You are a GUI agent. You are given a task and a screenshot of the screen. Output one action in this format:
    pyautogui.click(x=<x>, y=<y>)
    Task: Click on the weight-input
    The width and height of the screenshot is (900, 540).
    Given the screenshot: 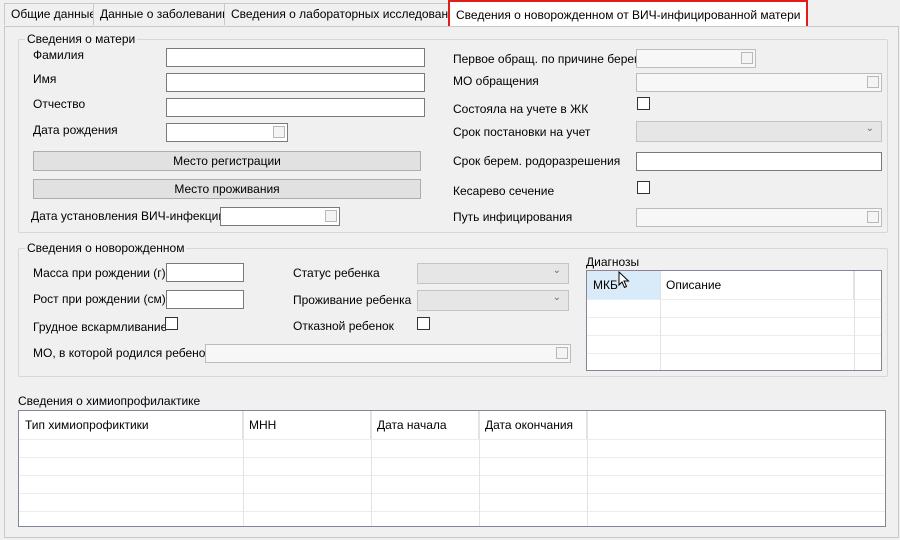 What is the action you would take?
    pyautogui.click(x=205, y=272)
    